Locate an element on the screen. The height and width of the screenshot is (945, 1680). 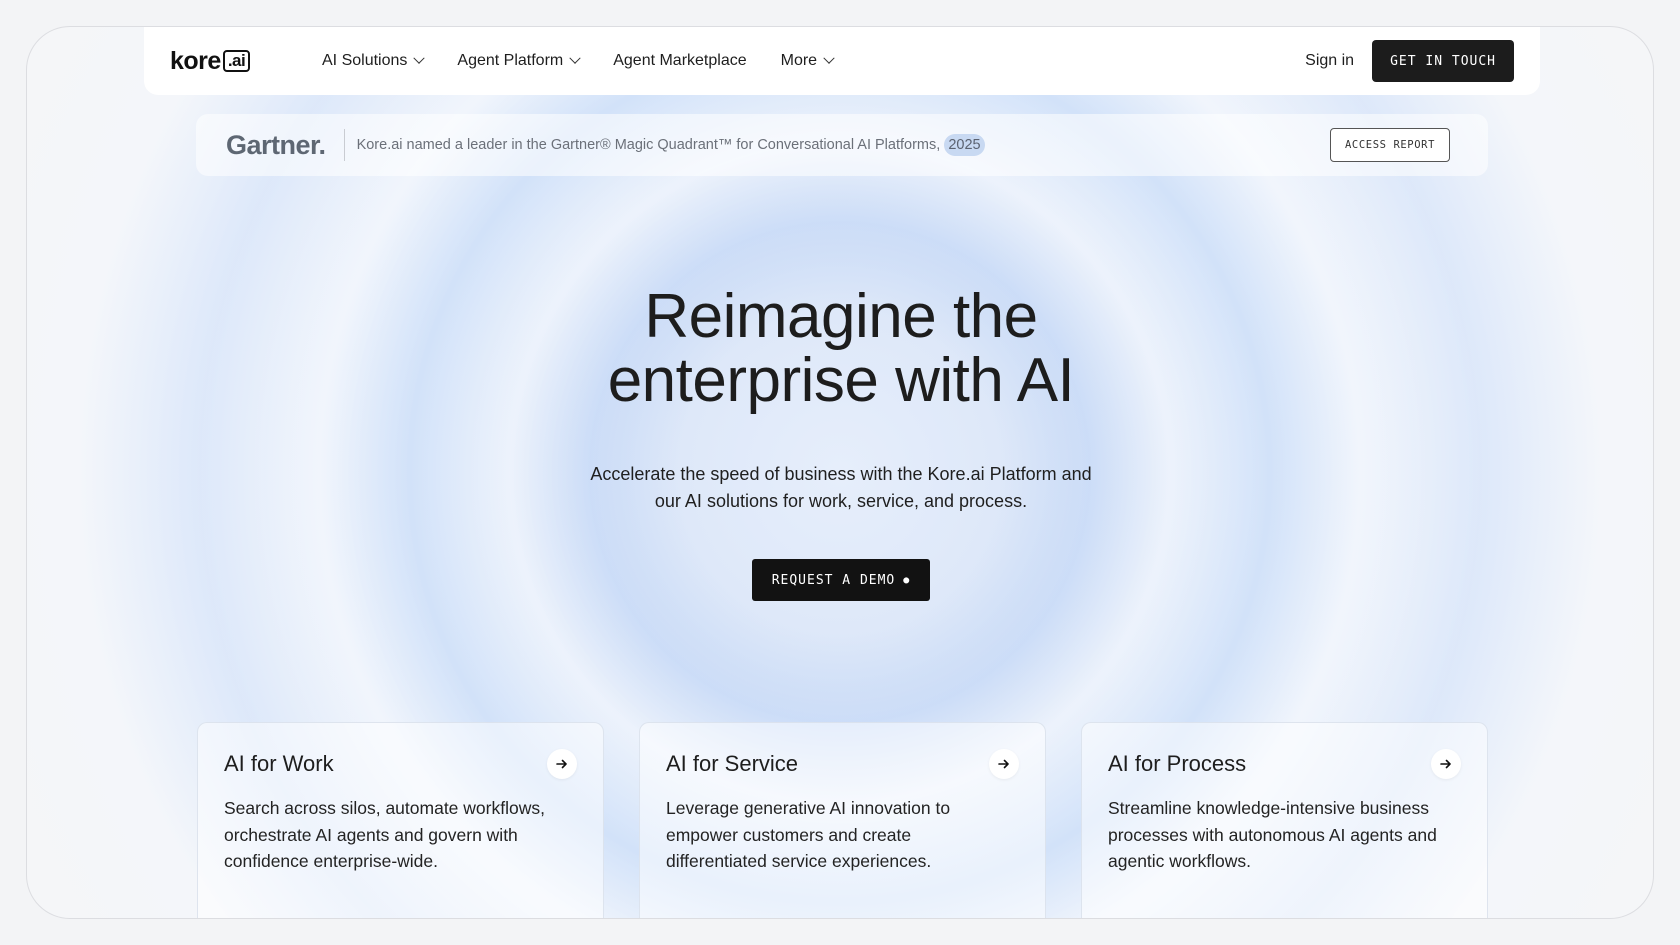
card-title: AI for Work is located at coordinates (279, 763).